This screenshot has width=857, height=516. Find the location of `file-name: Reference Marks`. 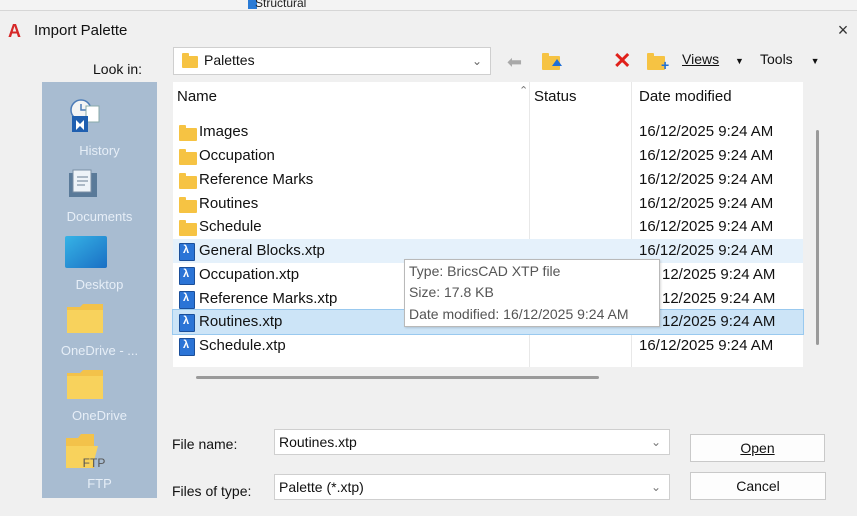

file-name: Reference Marks is located at coordinates (256, 179).